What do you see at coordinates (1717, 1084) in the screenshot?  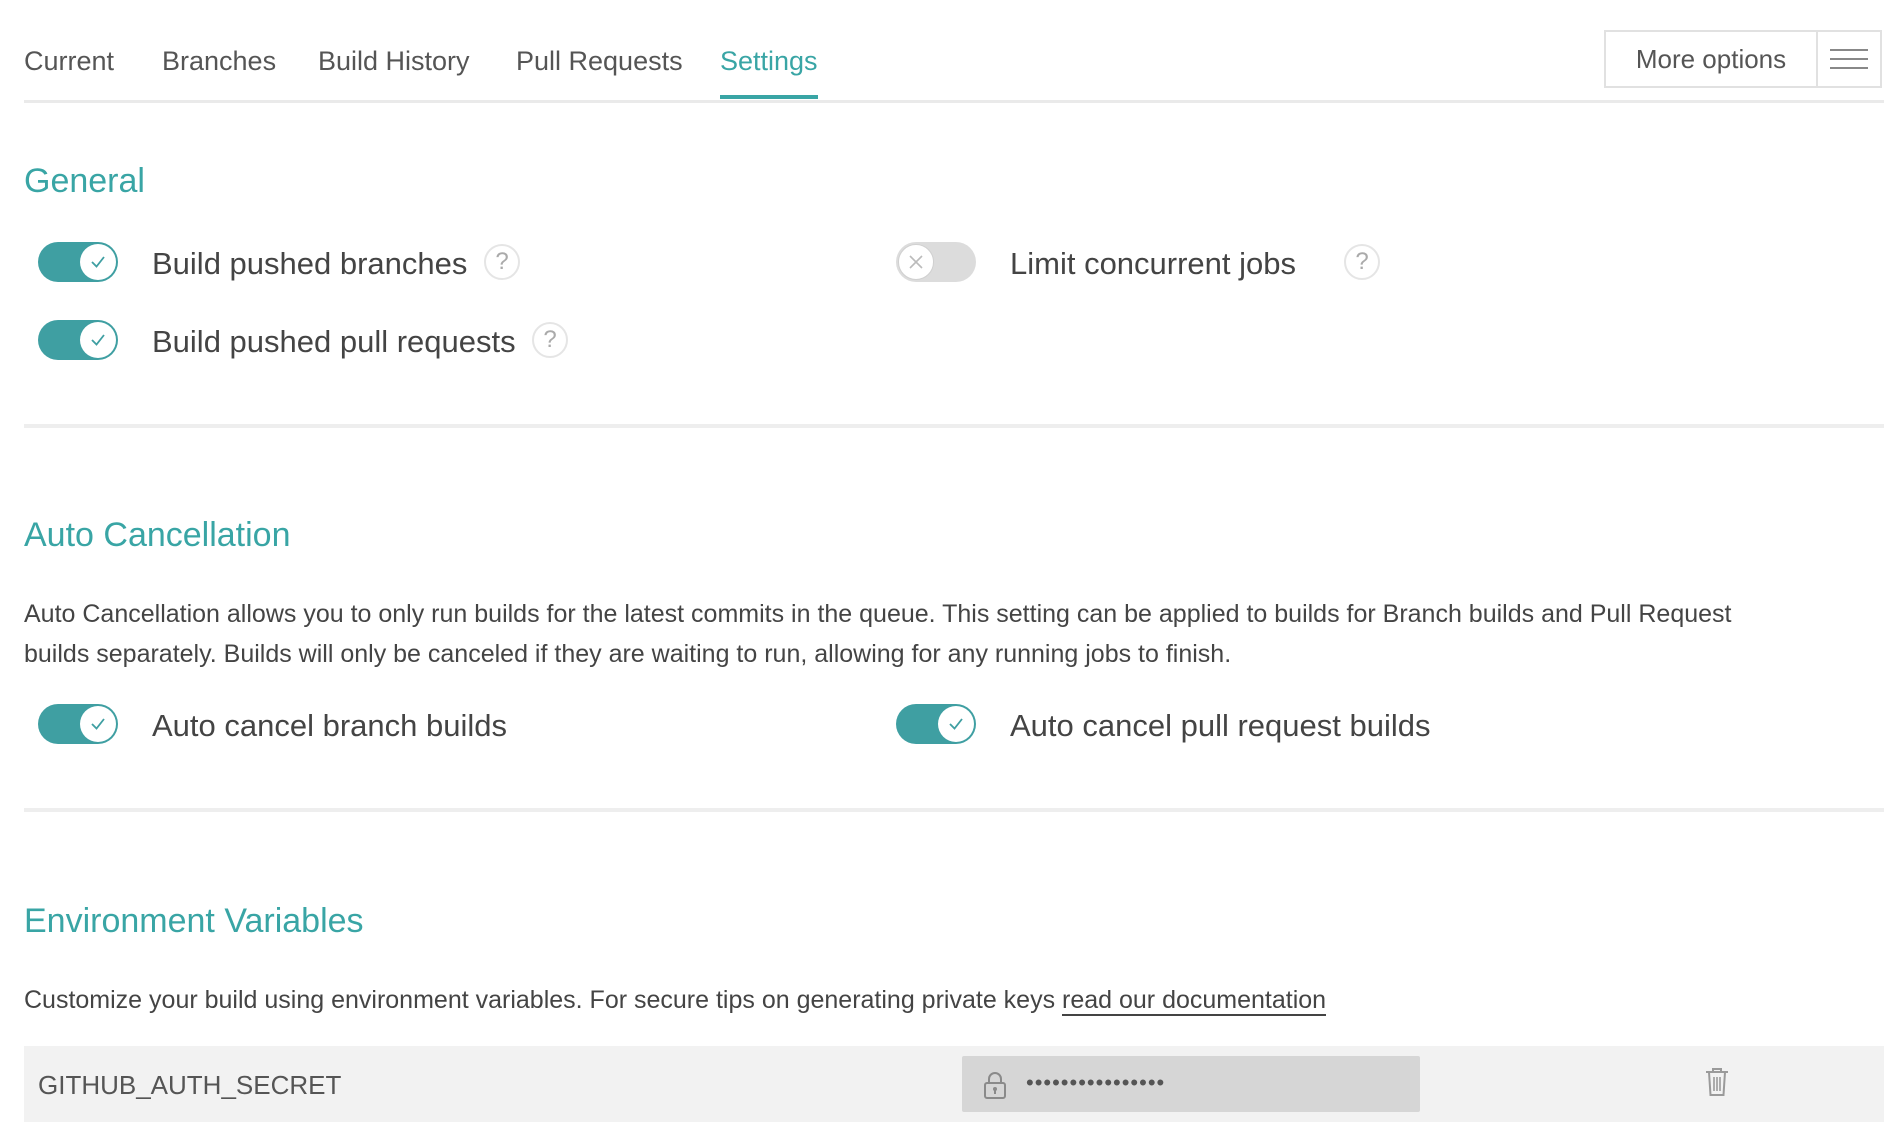 I see `trash-icon` at bounding box center [1717, 1084].